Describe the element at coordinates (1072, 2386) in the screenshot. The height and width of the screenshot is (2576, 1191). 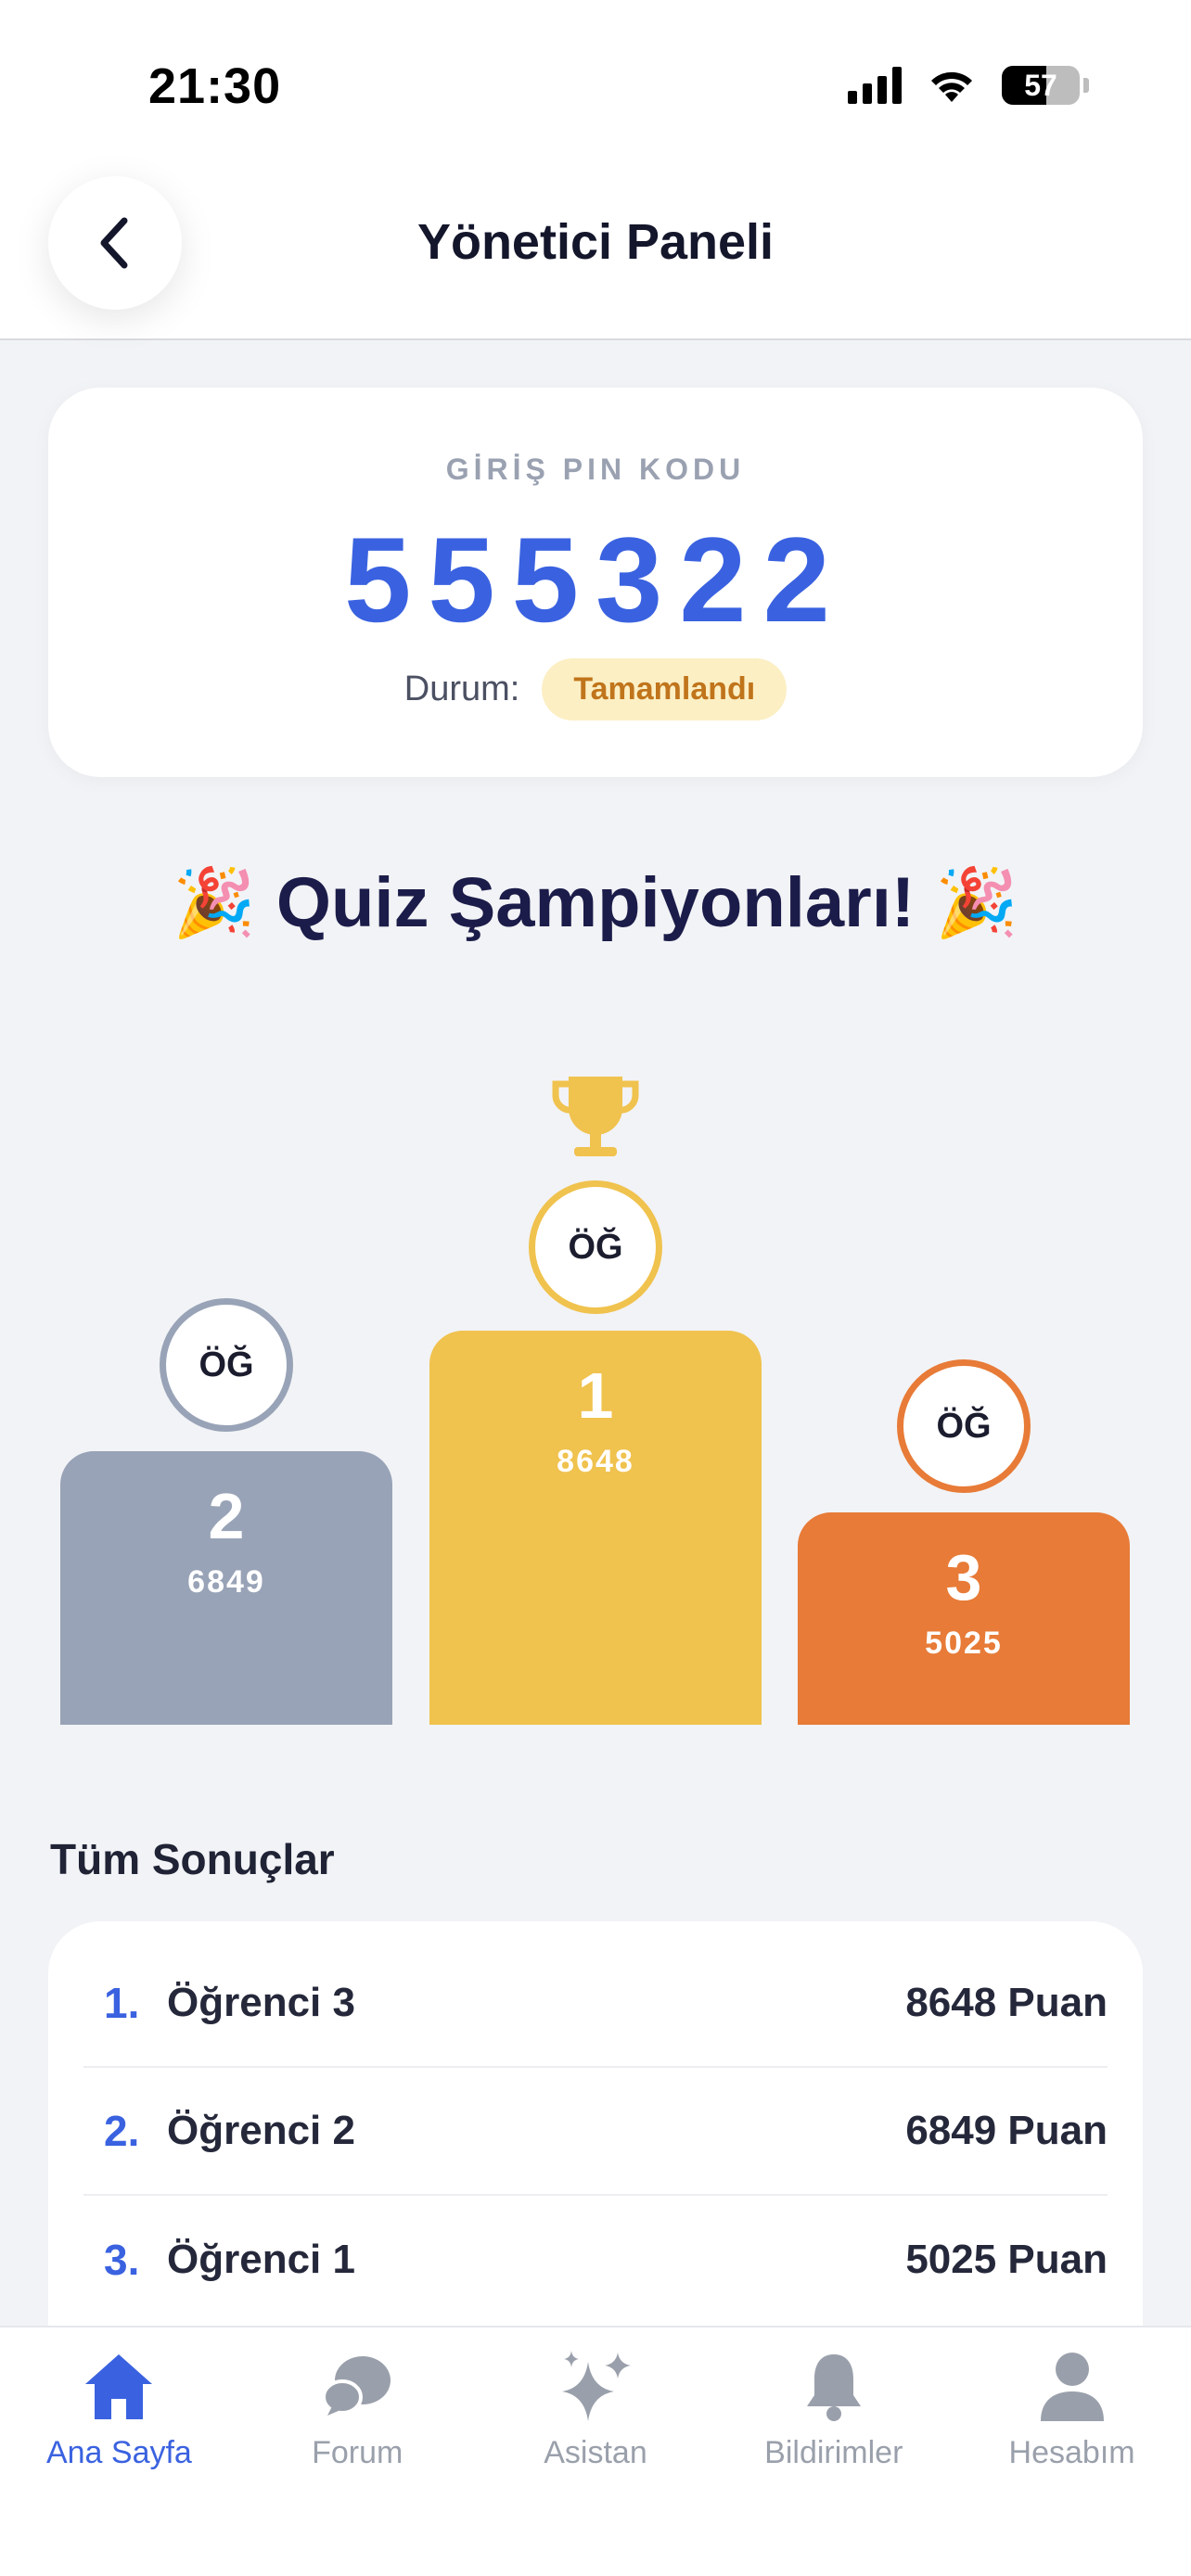
I see `person-icon` at that location.